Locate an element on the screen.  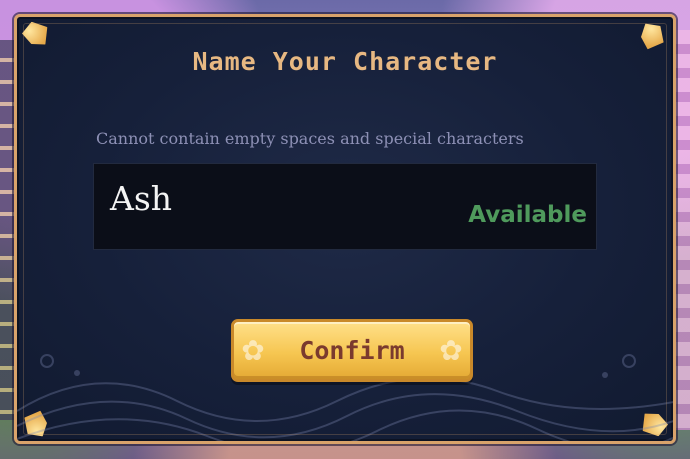
confirm-button: ✿ Confirm ✿ is located at coordinates (352, 350).